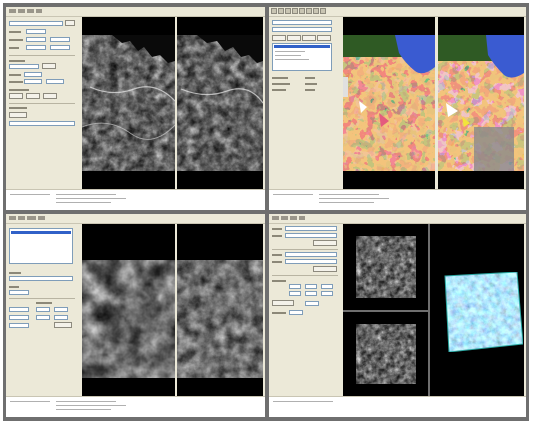 This screenshot has width=533, height=426. Describe the element at coordinates (325, 269) in the screenshot. I see `match-button` at that location.